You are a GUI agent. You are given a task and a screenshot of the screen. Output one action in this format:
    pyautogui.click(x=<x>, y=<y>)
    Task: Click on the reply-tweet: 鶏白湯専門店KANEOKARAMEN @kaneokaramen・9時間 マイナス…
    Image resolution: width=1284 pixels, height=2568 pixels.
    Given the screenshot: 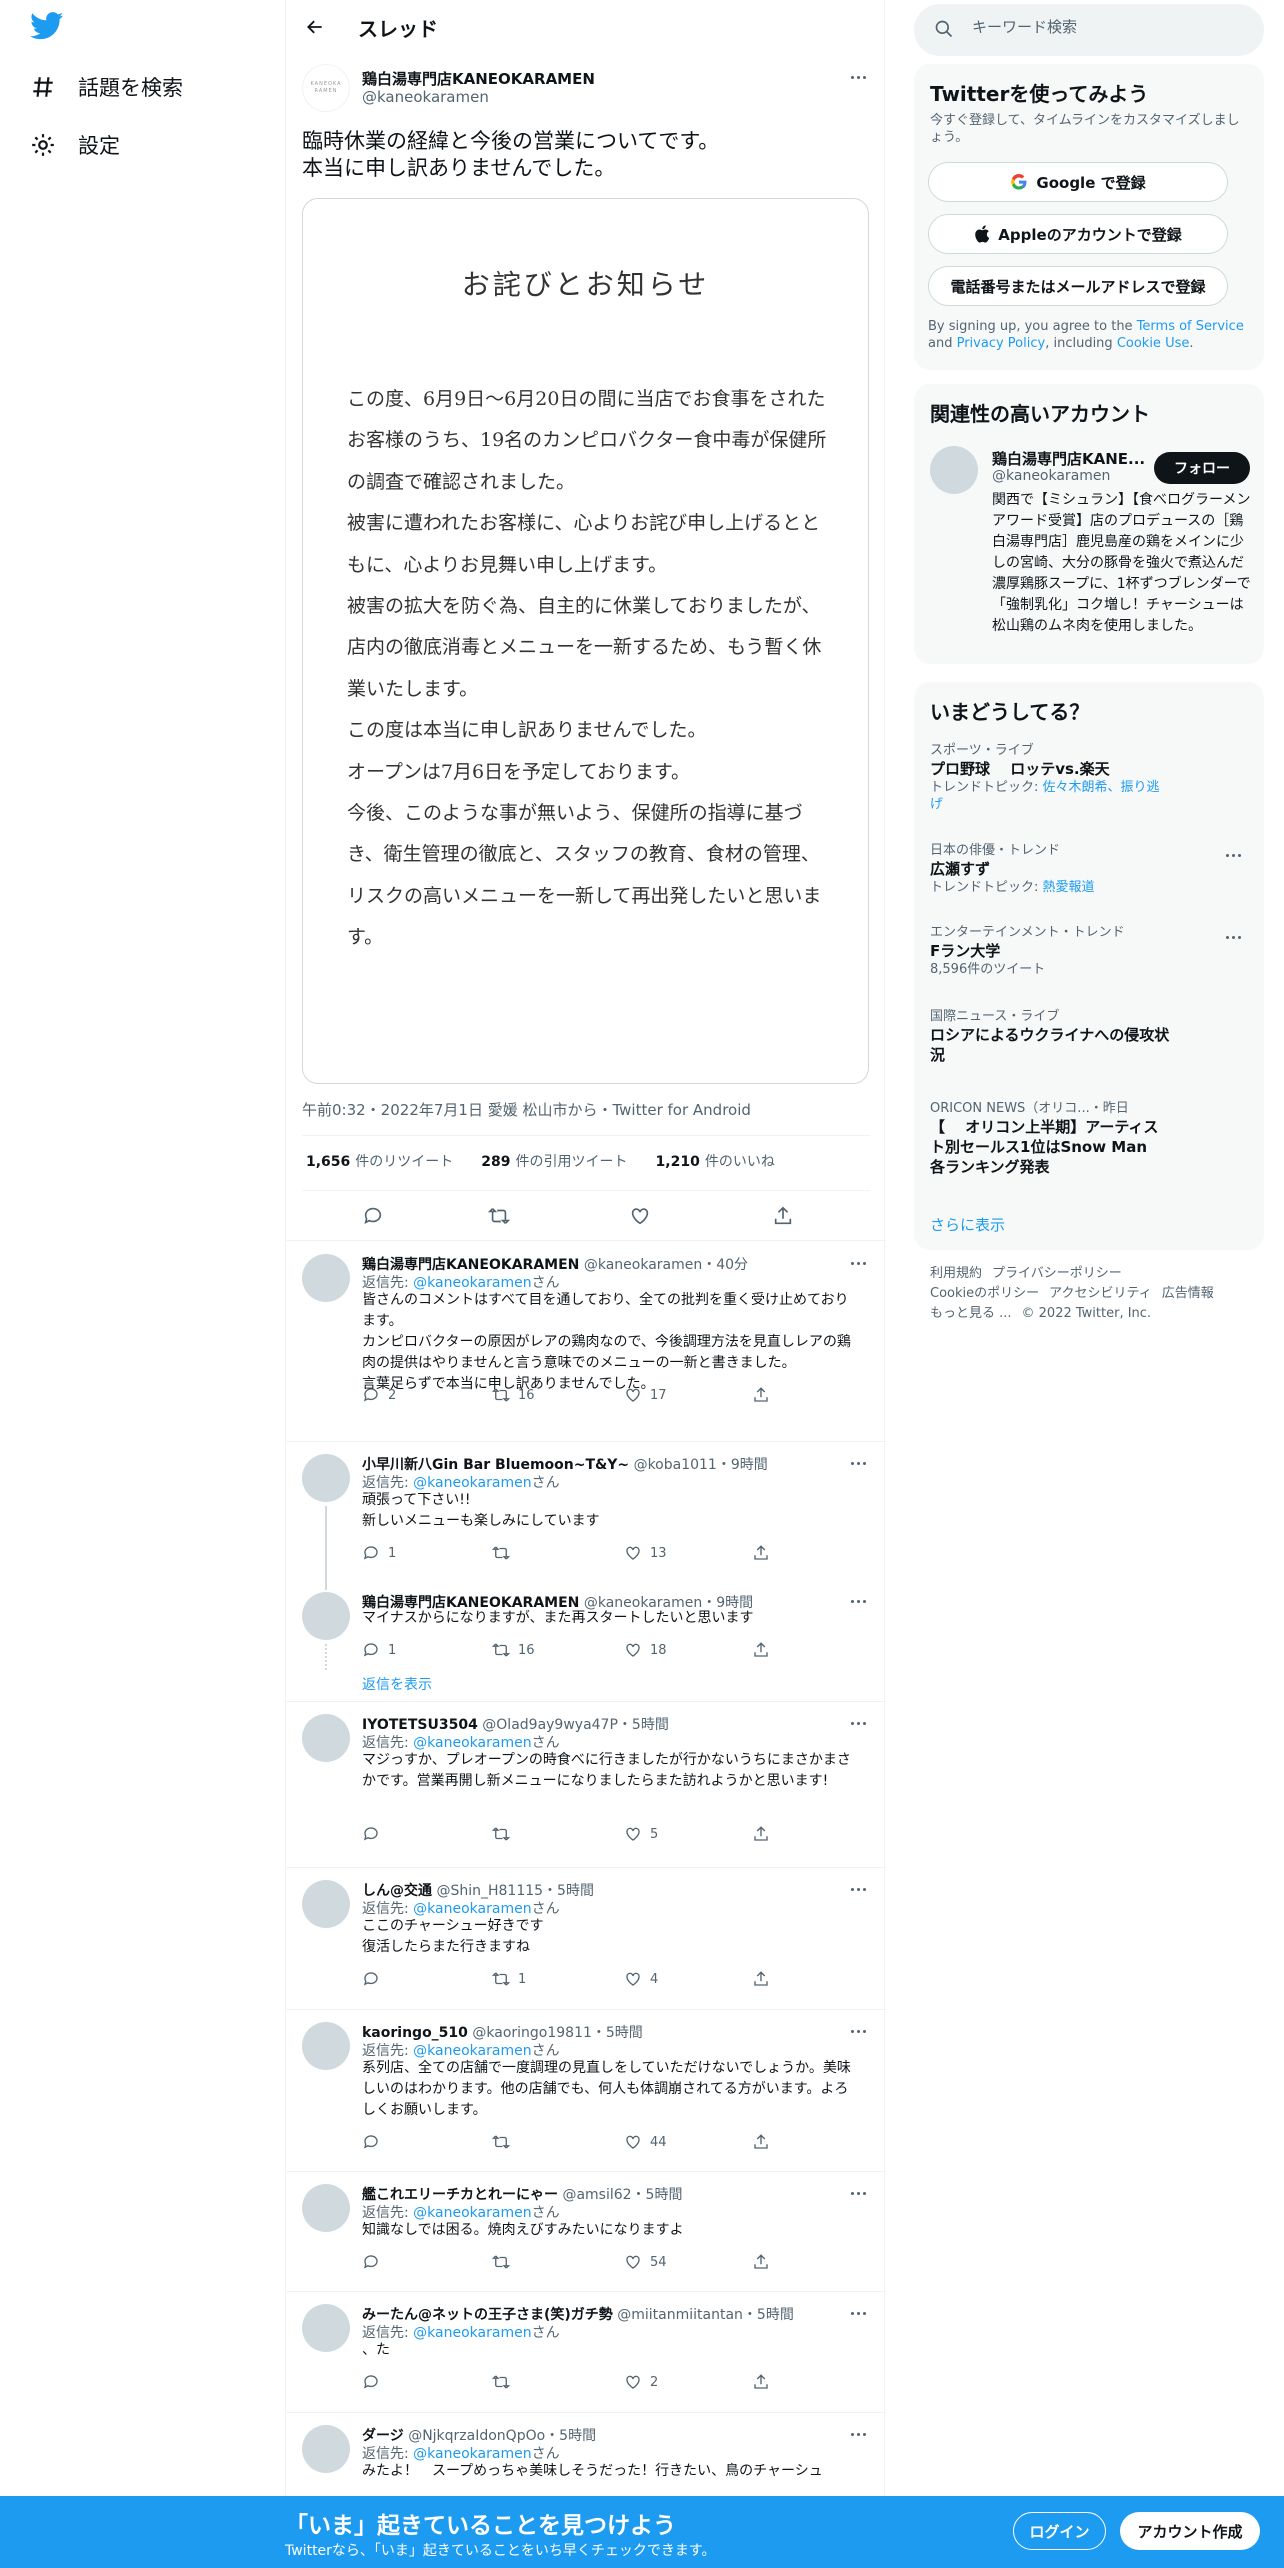 What is the action you would take?
    pyautogui.click(x=586, y=1641)
    